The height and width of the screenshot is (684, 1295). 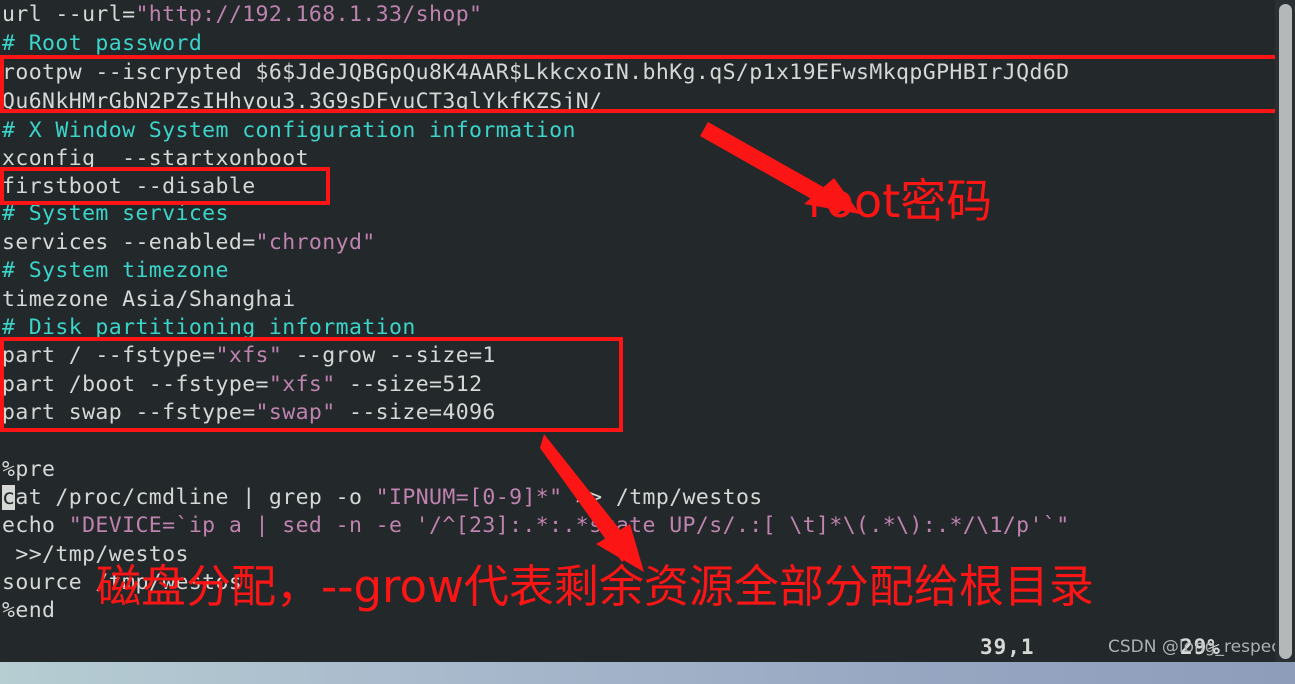 I want to click on editor-line: %pre, so click(x=28, y=469).